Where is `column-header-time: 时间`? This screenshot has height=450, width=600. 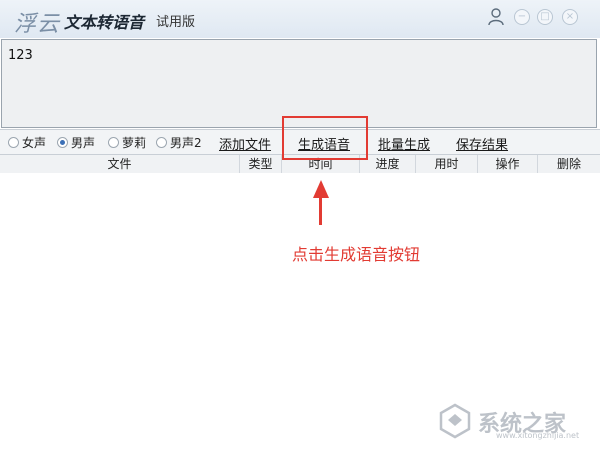 column-header-time: 时间 is located at coordinates (321, 164).